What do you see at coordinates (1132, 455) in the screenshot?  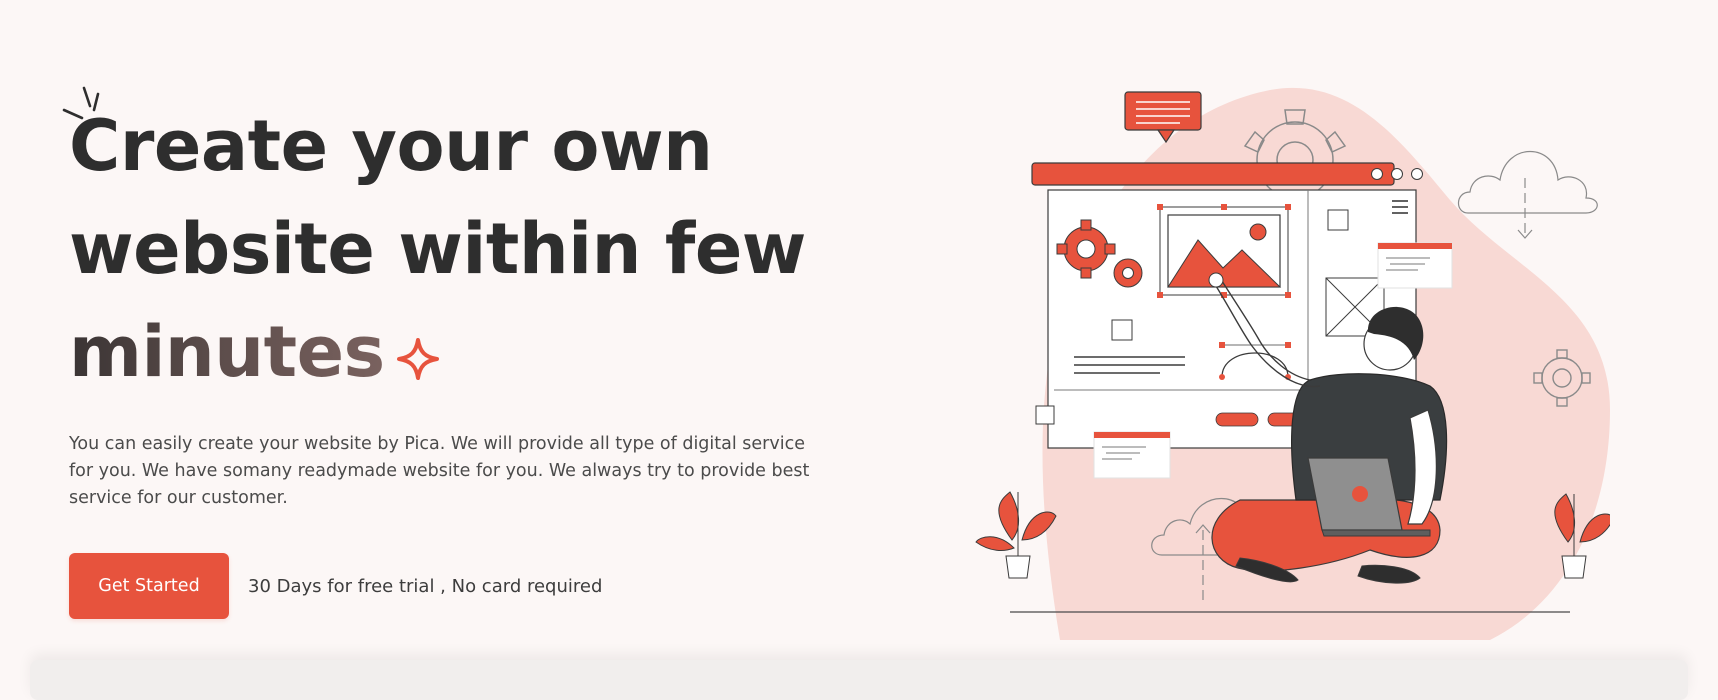 I see `floating-card-left` at bounding box center [1132, 455].